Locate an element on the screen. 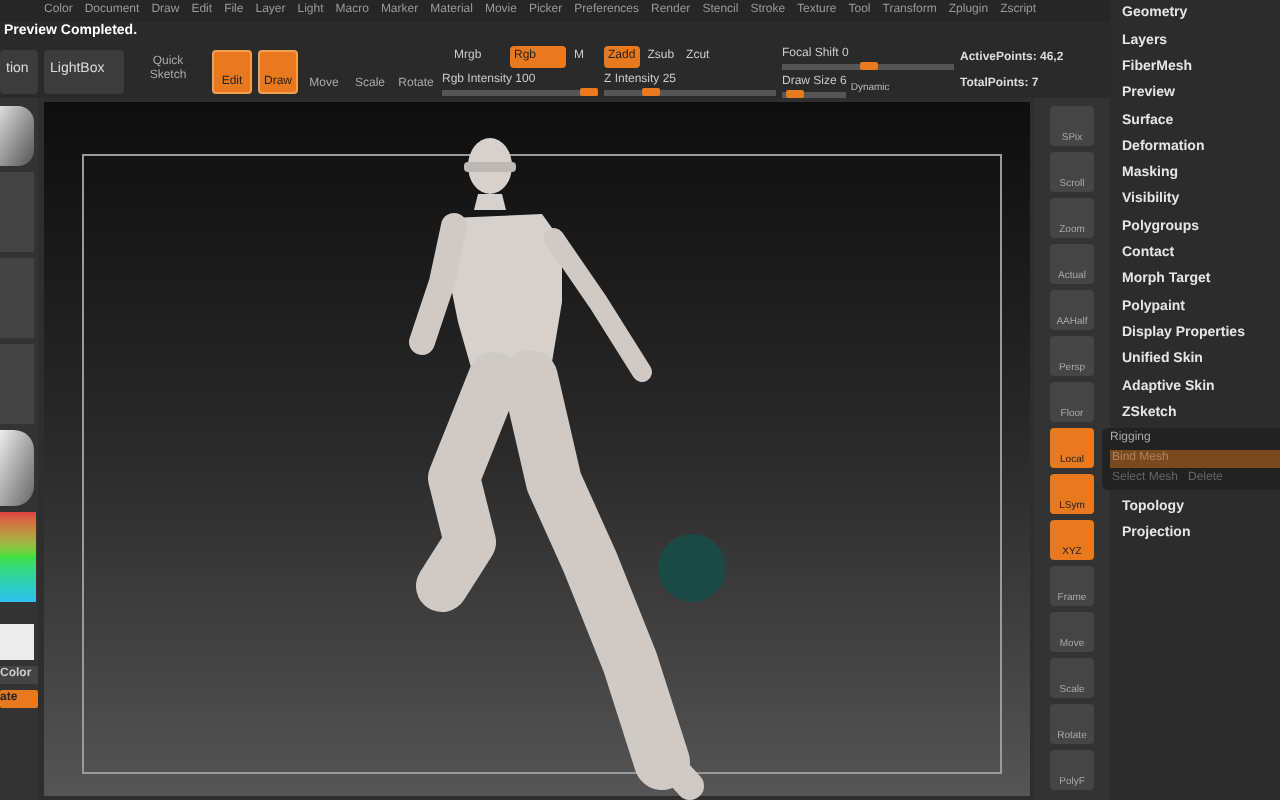 This screenshot has width=1280, height=800. material-icon is located at coordinates (17, 468).